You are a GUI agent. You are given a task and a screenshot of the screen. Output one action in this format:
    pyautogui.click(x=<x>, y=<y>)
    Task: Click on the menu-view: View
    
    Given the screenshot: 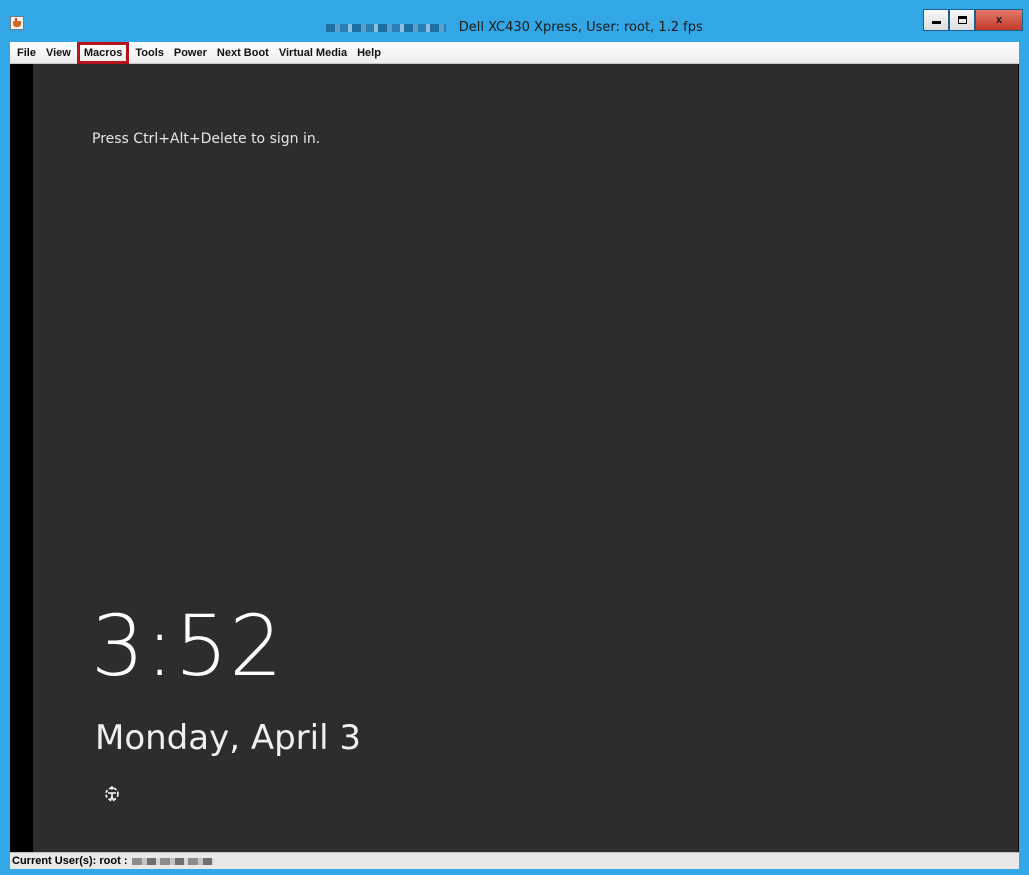 What is the action you would take?
    pyautogui.click(x=58, y=53)
    